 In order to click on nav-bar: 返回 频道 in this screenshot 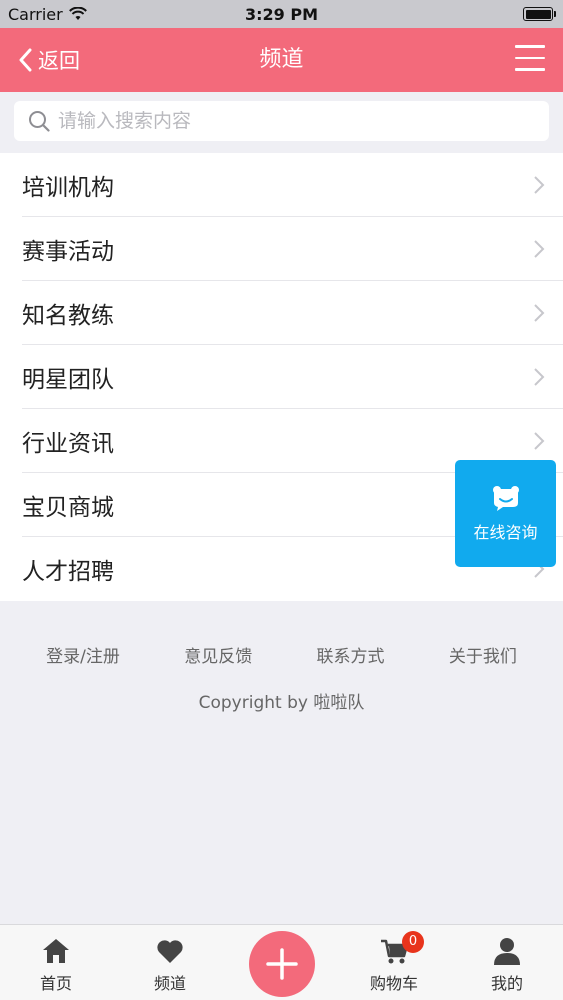, I will do `click(281, 60)`.